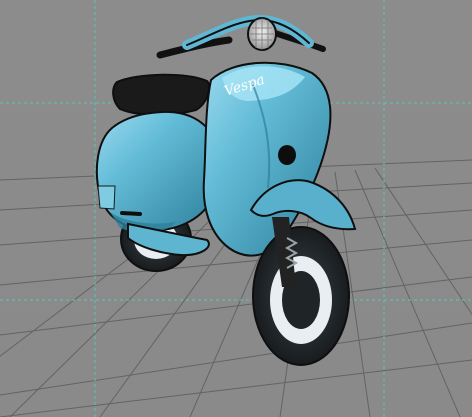 The width and height of the screenshot is (472, 417). I want to click on rear-trim, so click(106, 197).